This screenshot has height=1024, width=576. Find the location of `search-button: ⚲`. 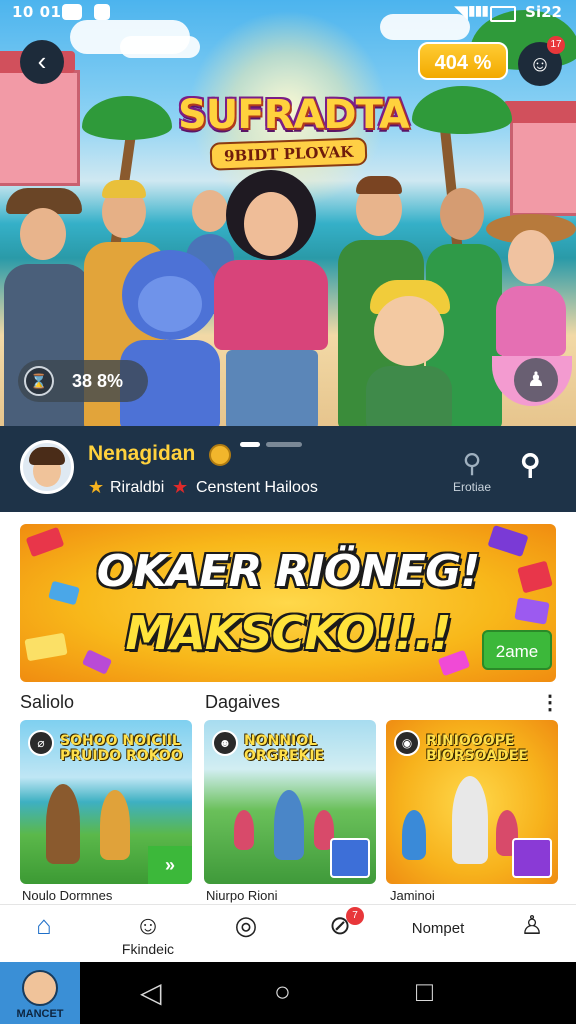

search-button: ⚲ is located at coordinates (530, 464).